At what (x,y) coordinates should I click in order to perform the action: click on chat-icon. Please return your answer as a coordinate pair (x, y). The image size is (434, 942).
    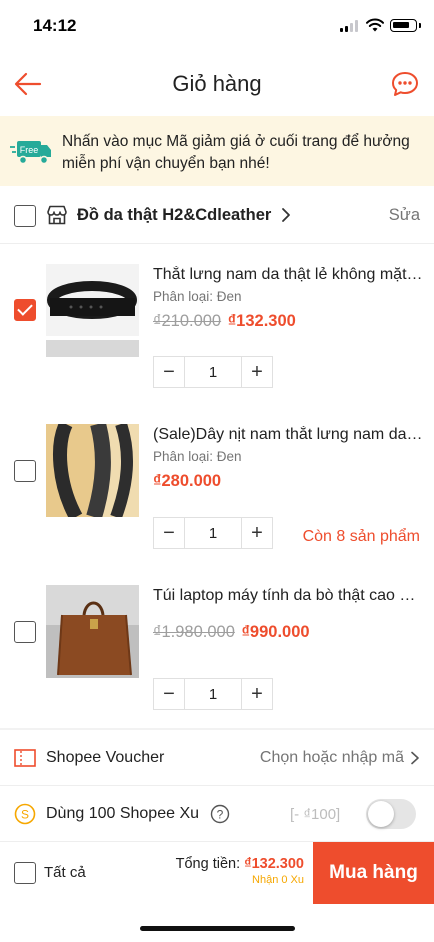
    Looking at the image, I should click on (405, 84).